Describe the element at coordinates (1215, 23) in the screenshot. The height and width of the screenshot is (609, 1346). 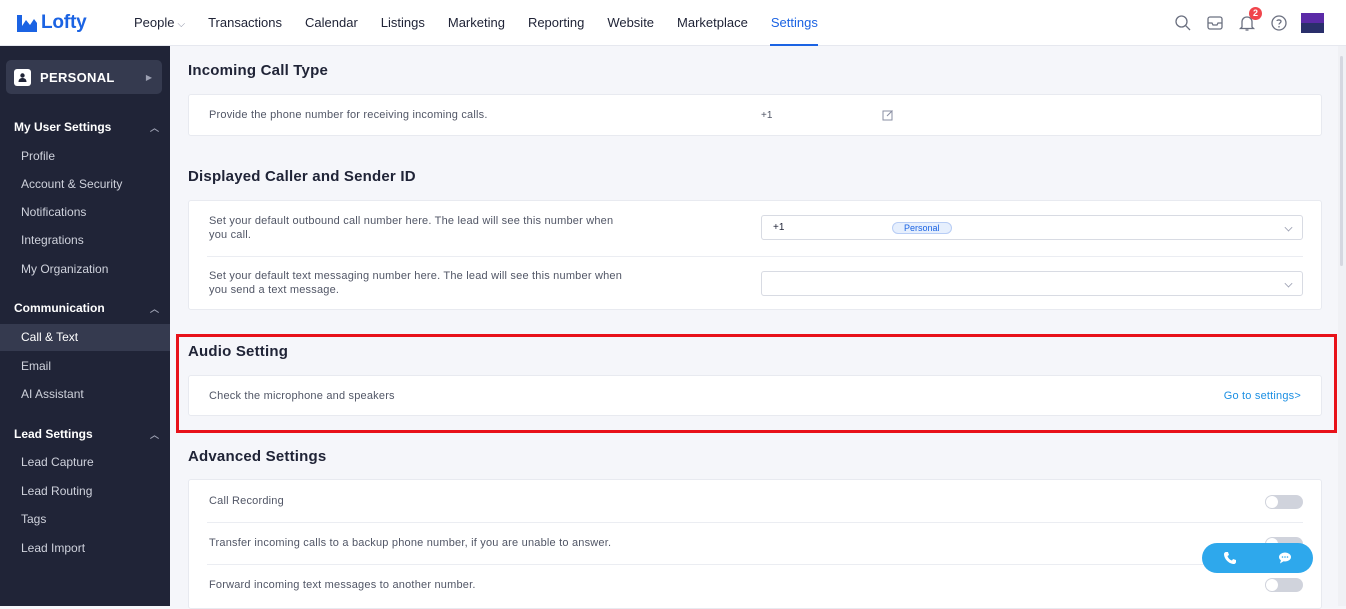
I see `inbox-icon` at that location.